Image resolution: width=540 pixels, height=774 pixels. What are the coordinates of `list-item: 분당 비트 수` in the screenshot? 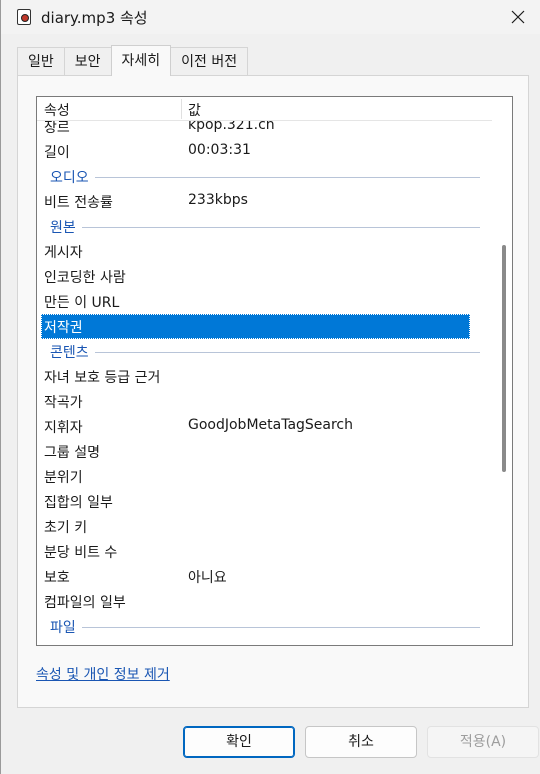 It's located at (264, 551).